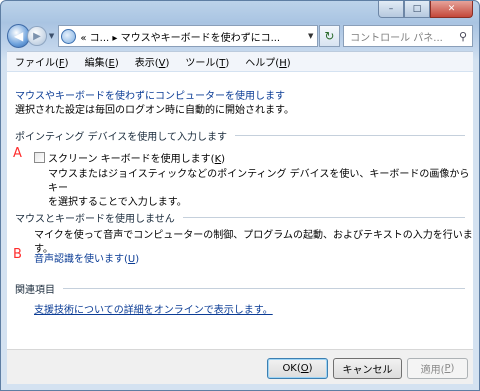 The image size is (480, 391). What do you see at coordinates (451, 9) in the screenshot?
I see `close-button: ✕` at bounding box center [451, 9].